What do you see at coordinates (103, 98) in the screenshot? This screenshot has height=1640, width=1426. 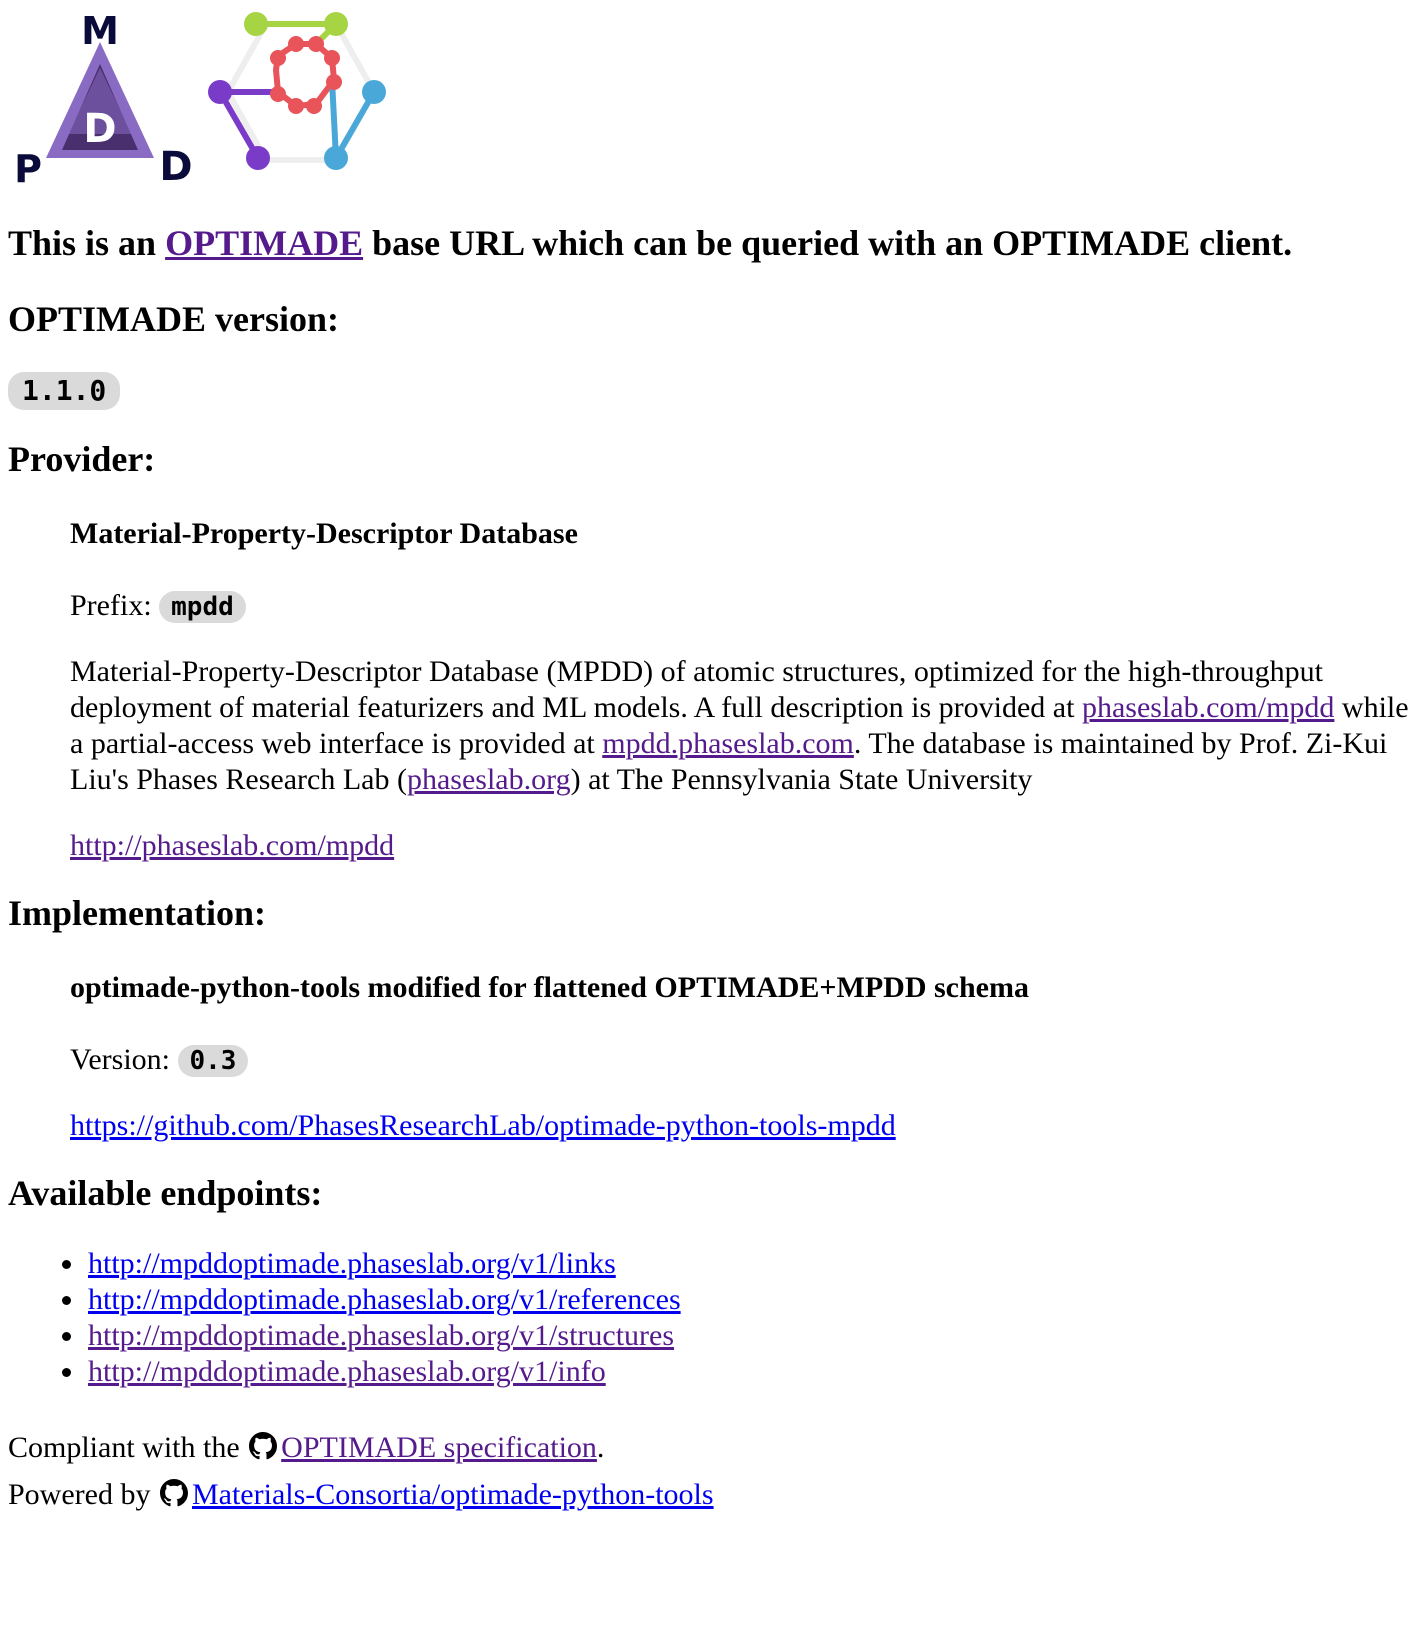 I see `mpdd-logo: M D P D` at bounding box center [103, 98].